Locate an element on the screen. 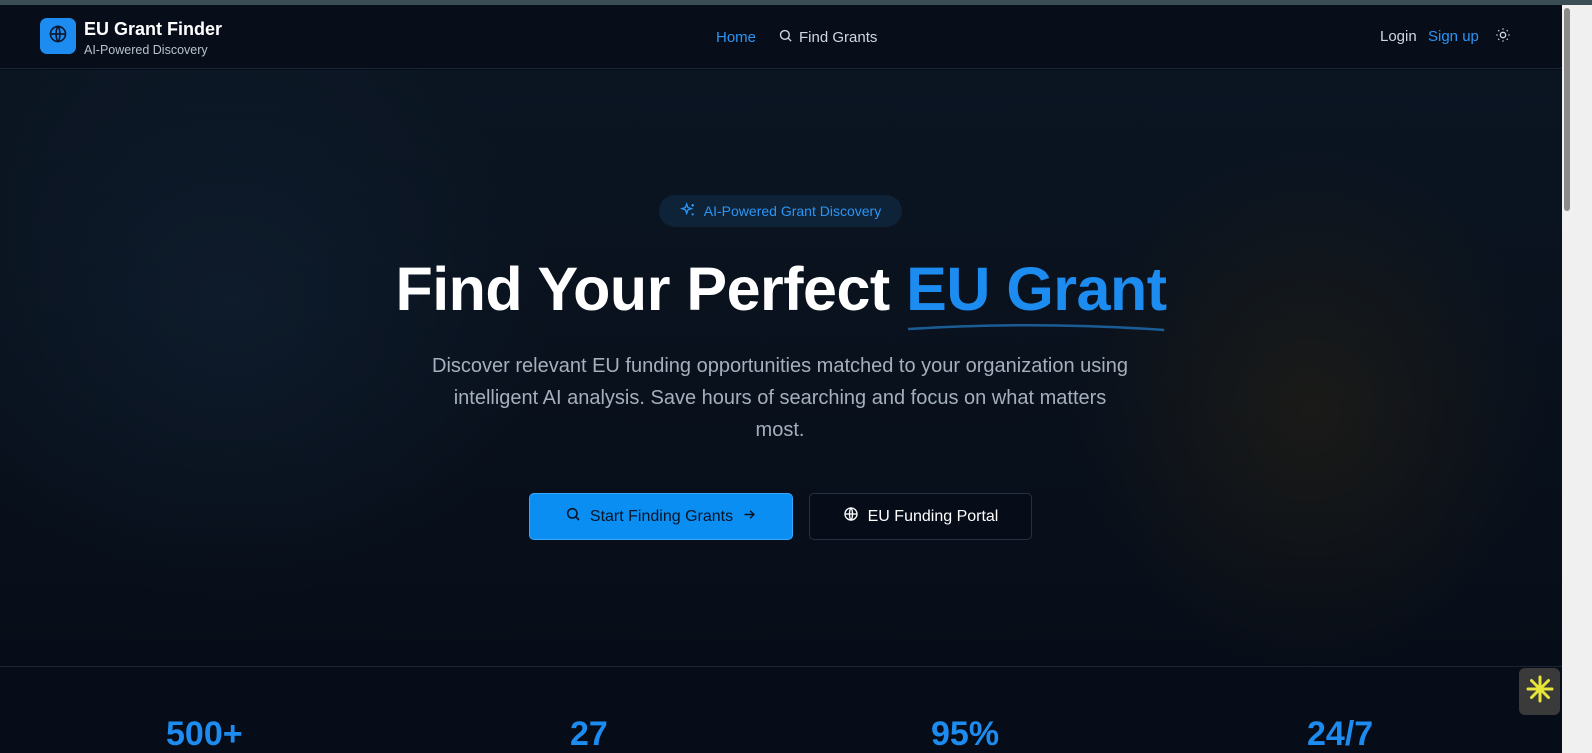 This screenshot has height=753, width=1592. floating-widget-button is located at coordinates (1539, 691).